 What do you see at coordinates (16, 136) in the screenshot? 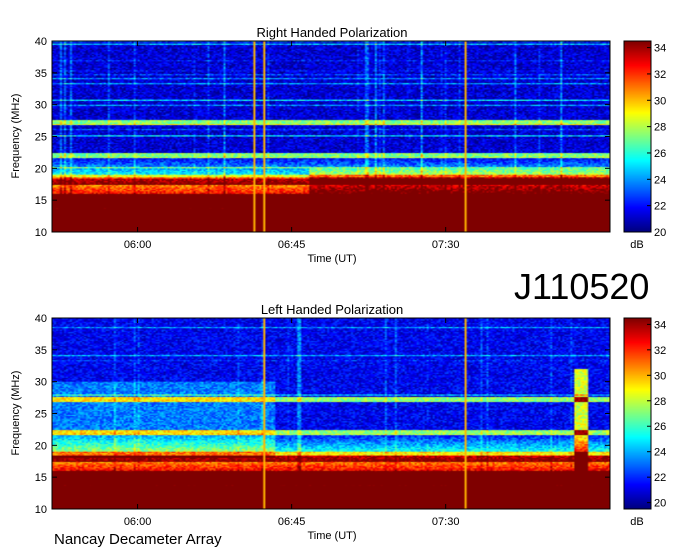
I see `right-ylabel: Frequency (MHz)` at bounding box center [16, 136].